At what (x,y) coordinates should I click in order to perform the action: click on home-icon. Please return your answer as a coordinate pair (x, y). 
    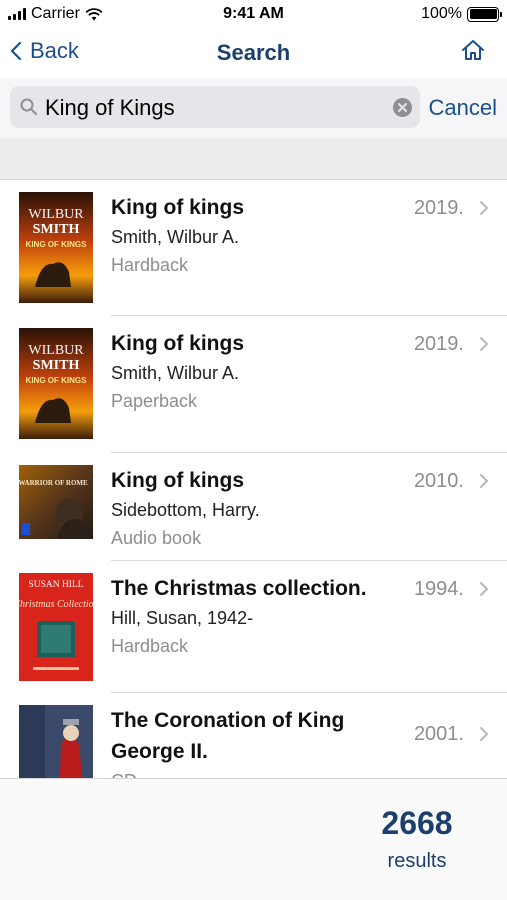
    Looking at the image, I should click on (473, 50).